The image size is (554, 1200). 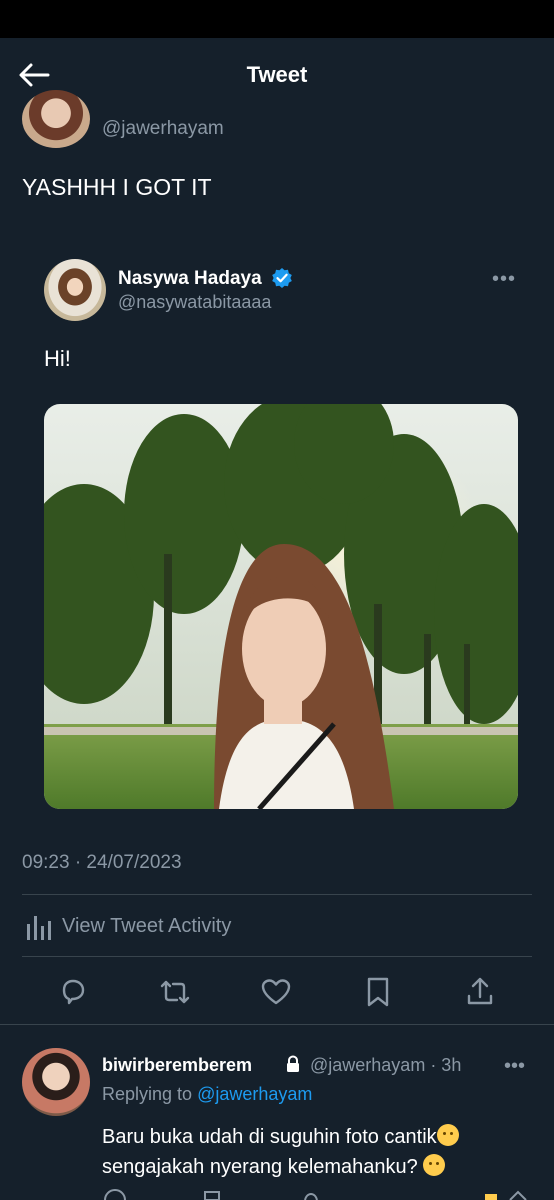 I want to click on like-icon, so click(x=276, y=992).